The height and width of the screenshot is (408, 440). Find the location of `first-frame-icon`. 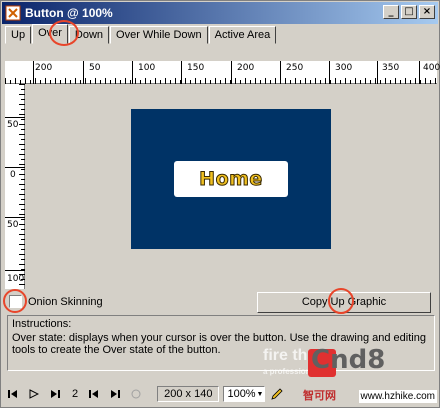

first-frame-icon is located at coordinates (13, 394).